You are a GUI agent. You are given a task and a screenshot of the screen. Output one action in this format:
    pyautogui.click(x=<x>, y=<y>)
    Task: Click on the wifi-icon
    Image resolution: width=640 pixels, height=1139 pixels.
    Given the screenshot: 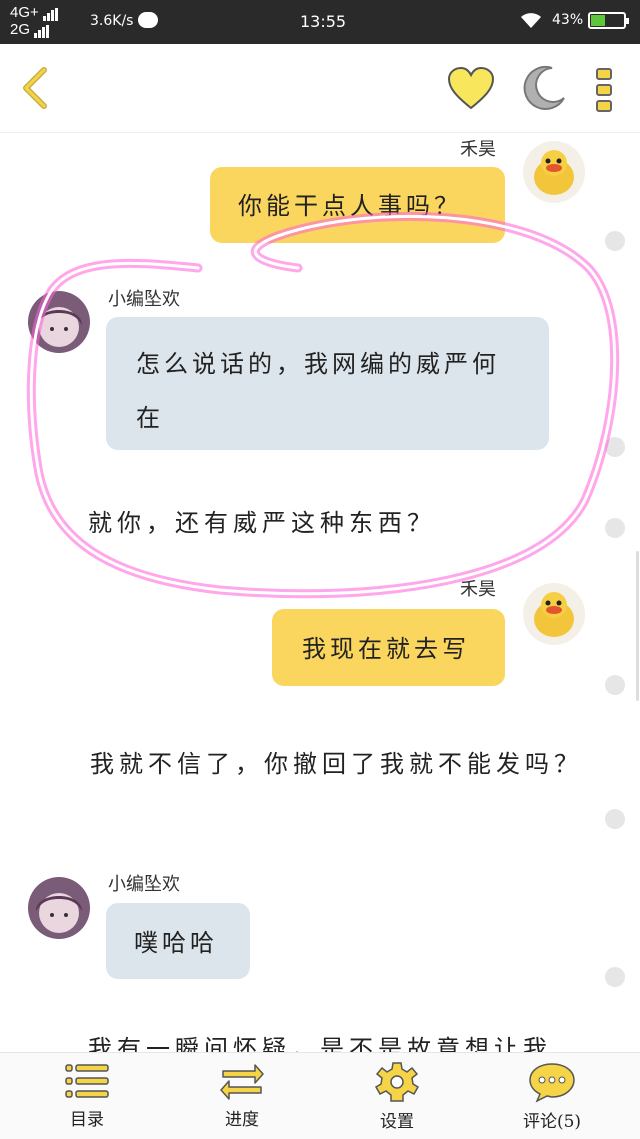 What is the action you would take?
    pyautogui.click(x=531, y=22)
    